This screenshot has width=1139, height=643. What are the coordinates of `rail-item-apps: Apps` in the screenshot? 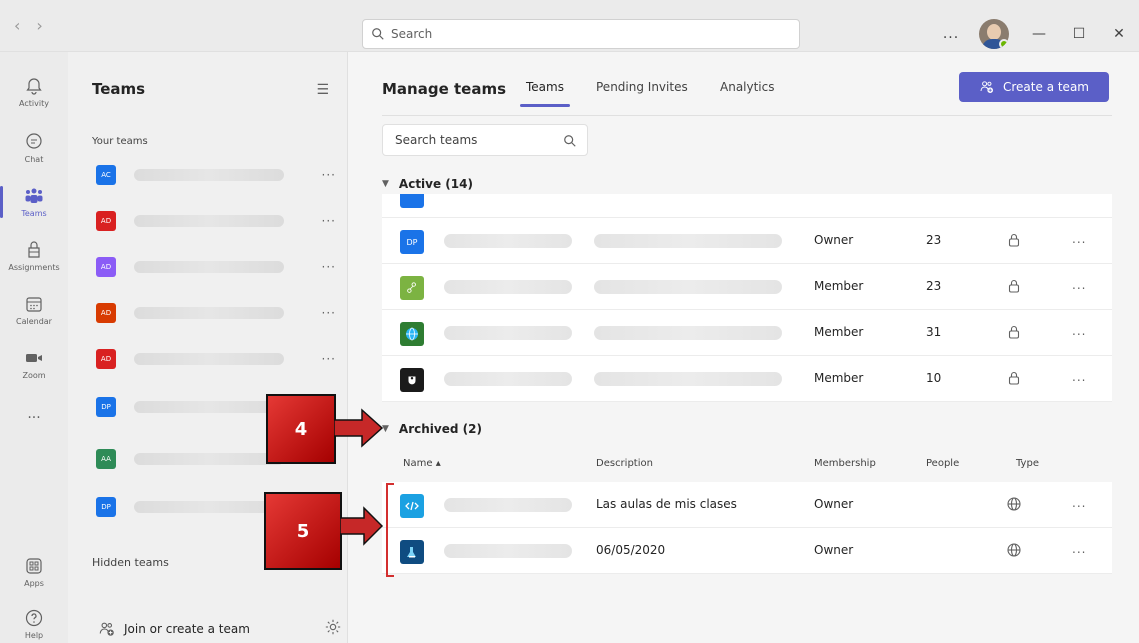 It's located at (34, 572).